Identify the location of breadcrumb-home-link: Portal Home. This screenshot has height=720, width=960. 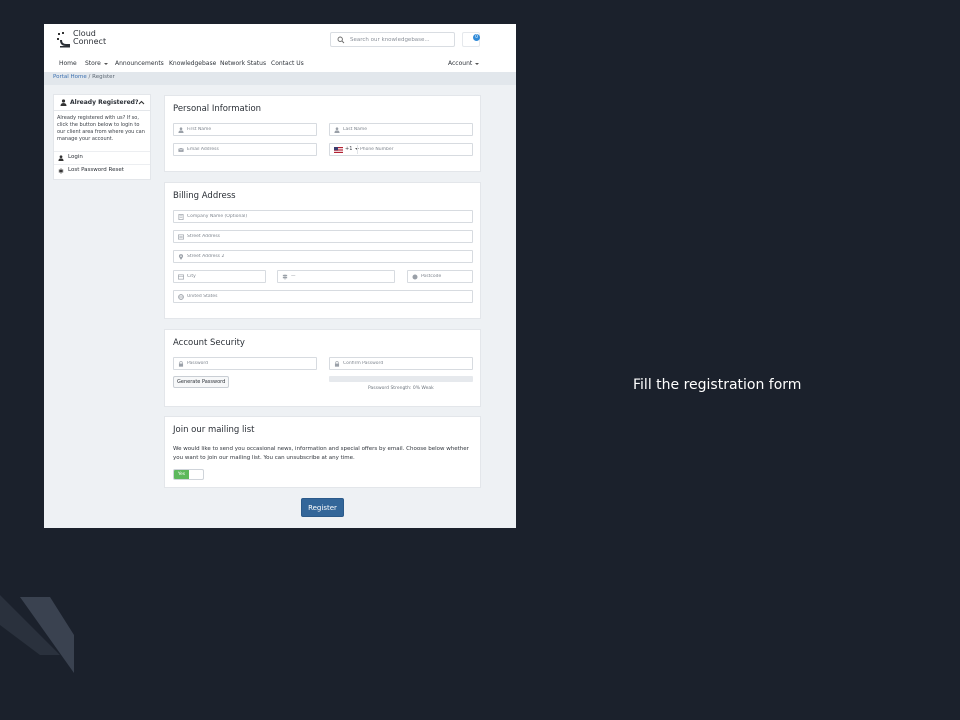
(70, 77).